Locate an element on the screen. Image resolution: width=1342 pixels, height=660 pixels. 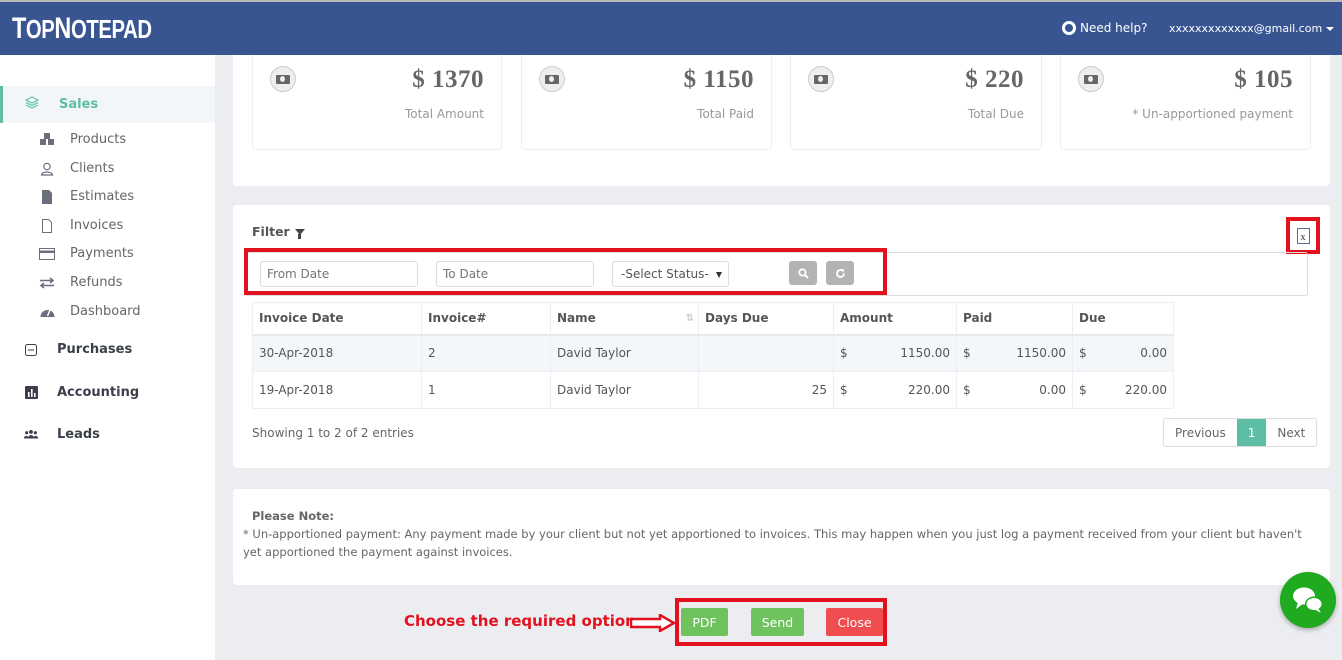
cell-invoice-number: 2 is located at coordinates (486, 353).